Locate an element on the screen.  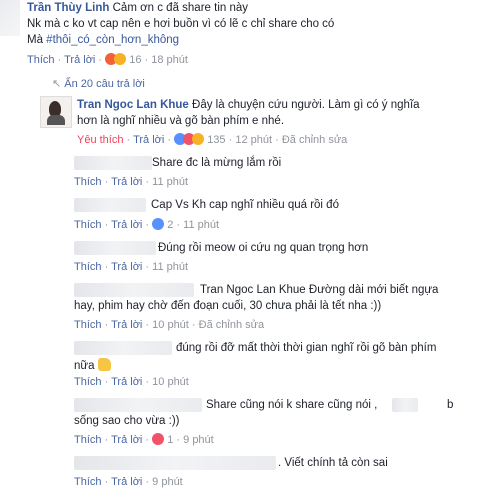
reply-text-2: nữa is located at coordinates (92, 365).